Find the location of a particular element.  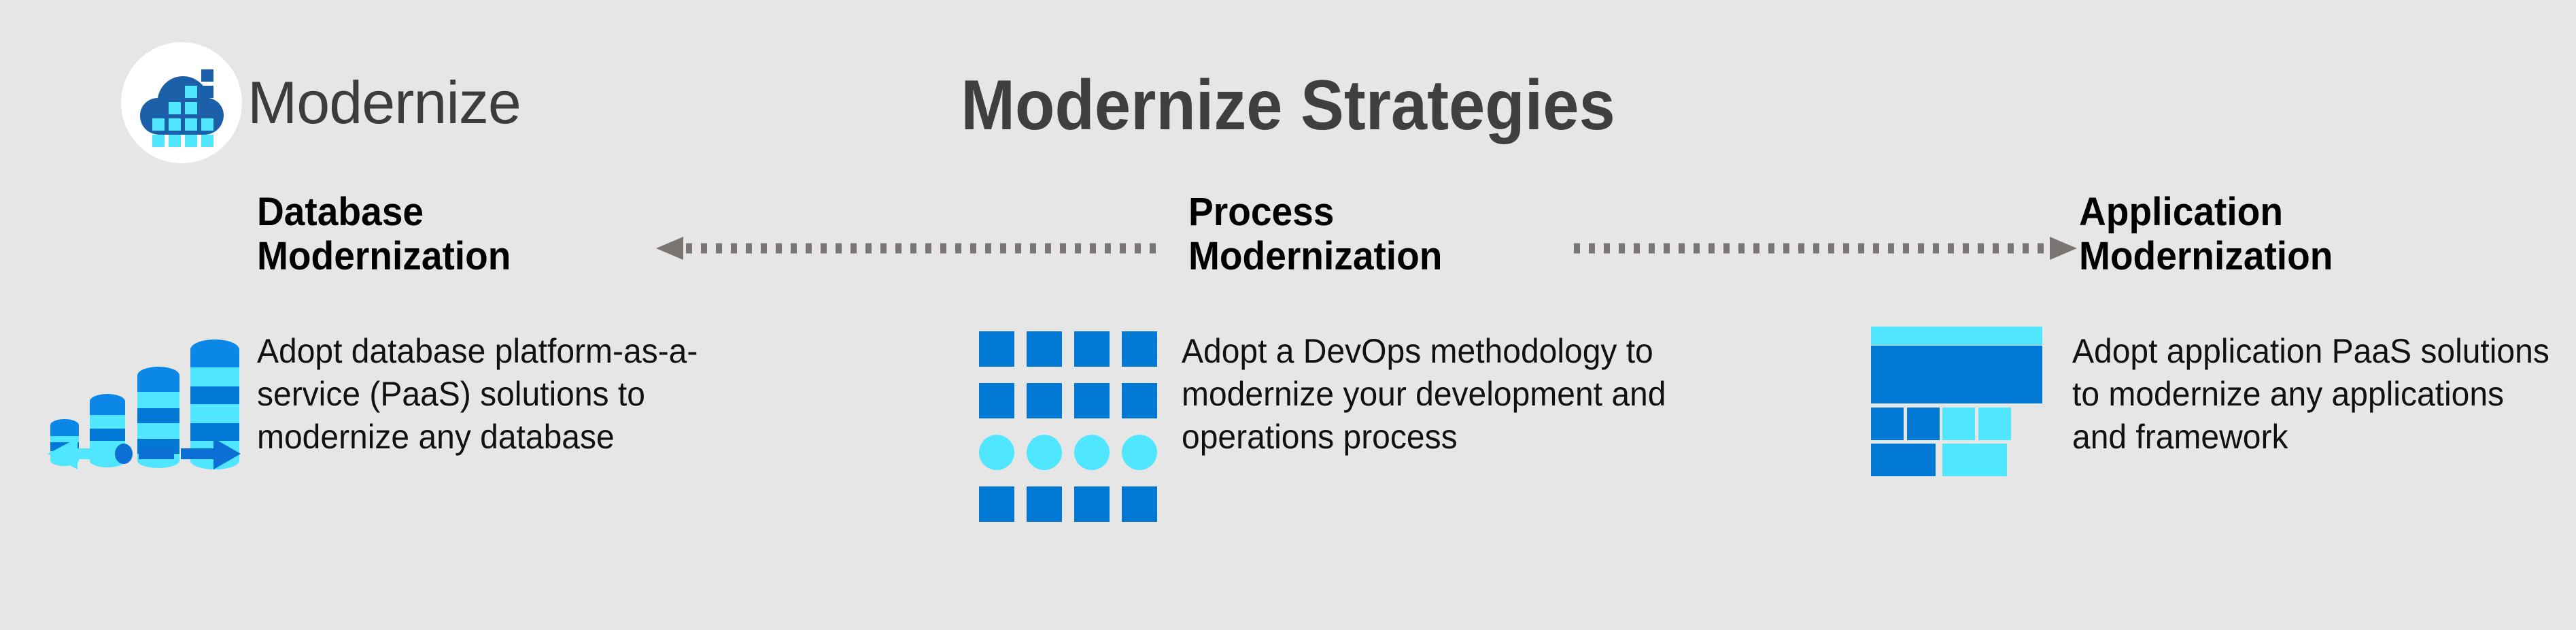

application-wireframe-icon is located at coordinates (1956, 412).